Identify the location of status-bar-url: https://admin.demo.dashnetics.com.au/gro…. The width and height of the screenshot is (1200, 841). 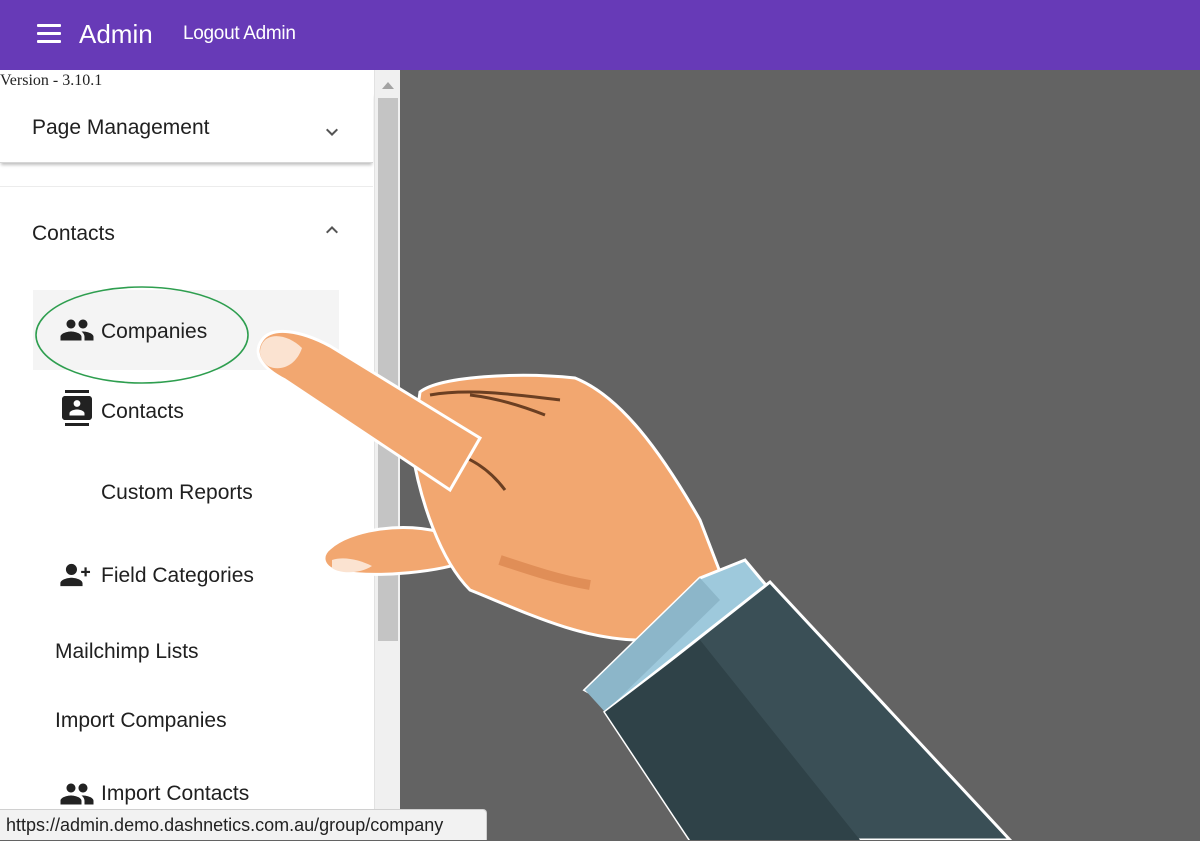
(243, 824).